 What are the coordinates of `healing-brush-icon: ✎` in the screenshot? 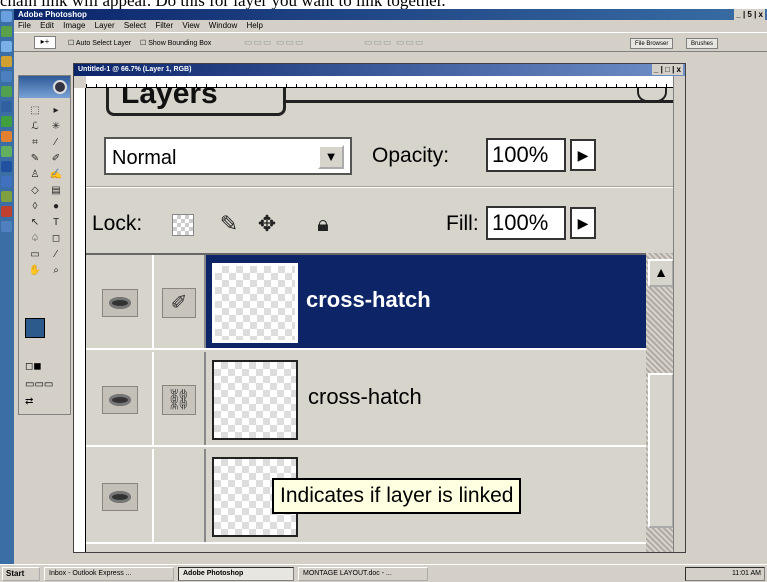 It's located at (35, 158).